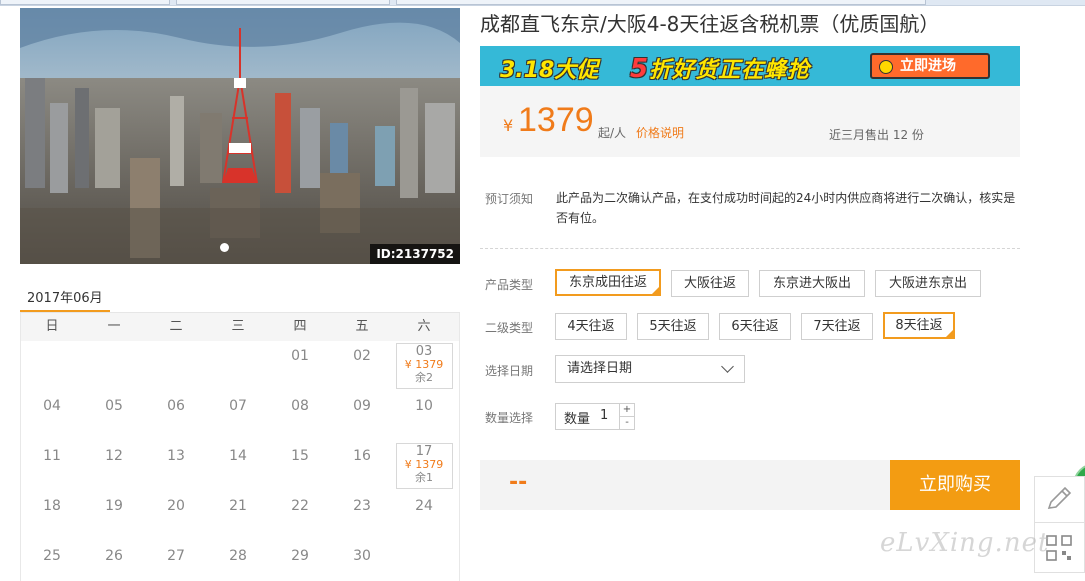  What do you see at coordinates (424, 326) in the screenshot?
I see `weekday-label: 六` at bounding box center [424, 326].